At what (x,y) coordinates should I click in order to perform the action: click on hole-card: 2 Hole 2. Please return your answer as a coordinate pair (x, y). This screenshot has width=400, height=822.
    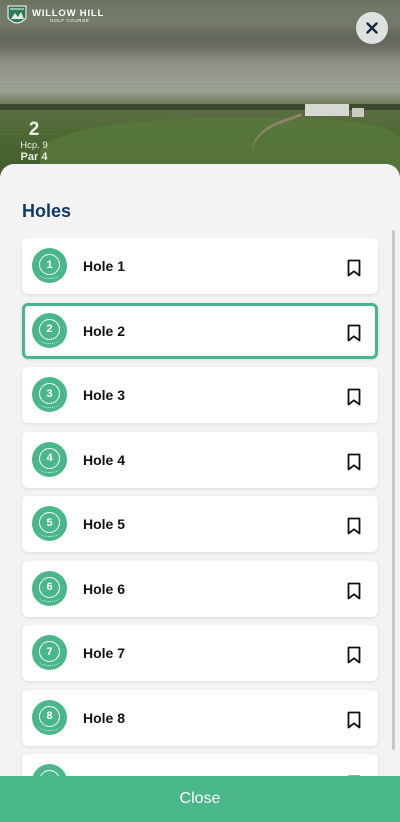
    Looking at the image, I should click on (200, 330).